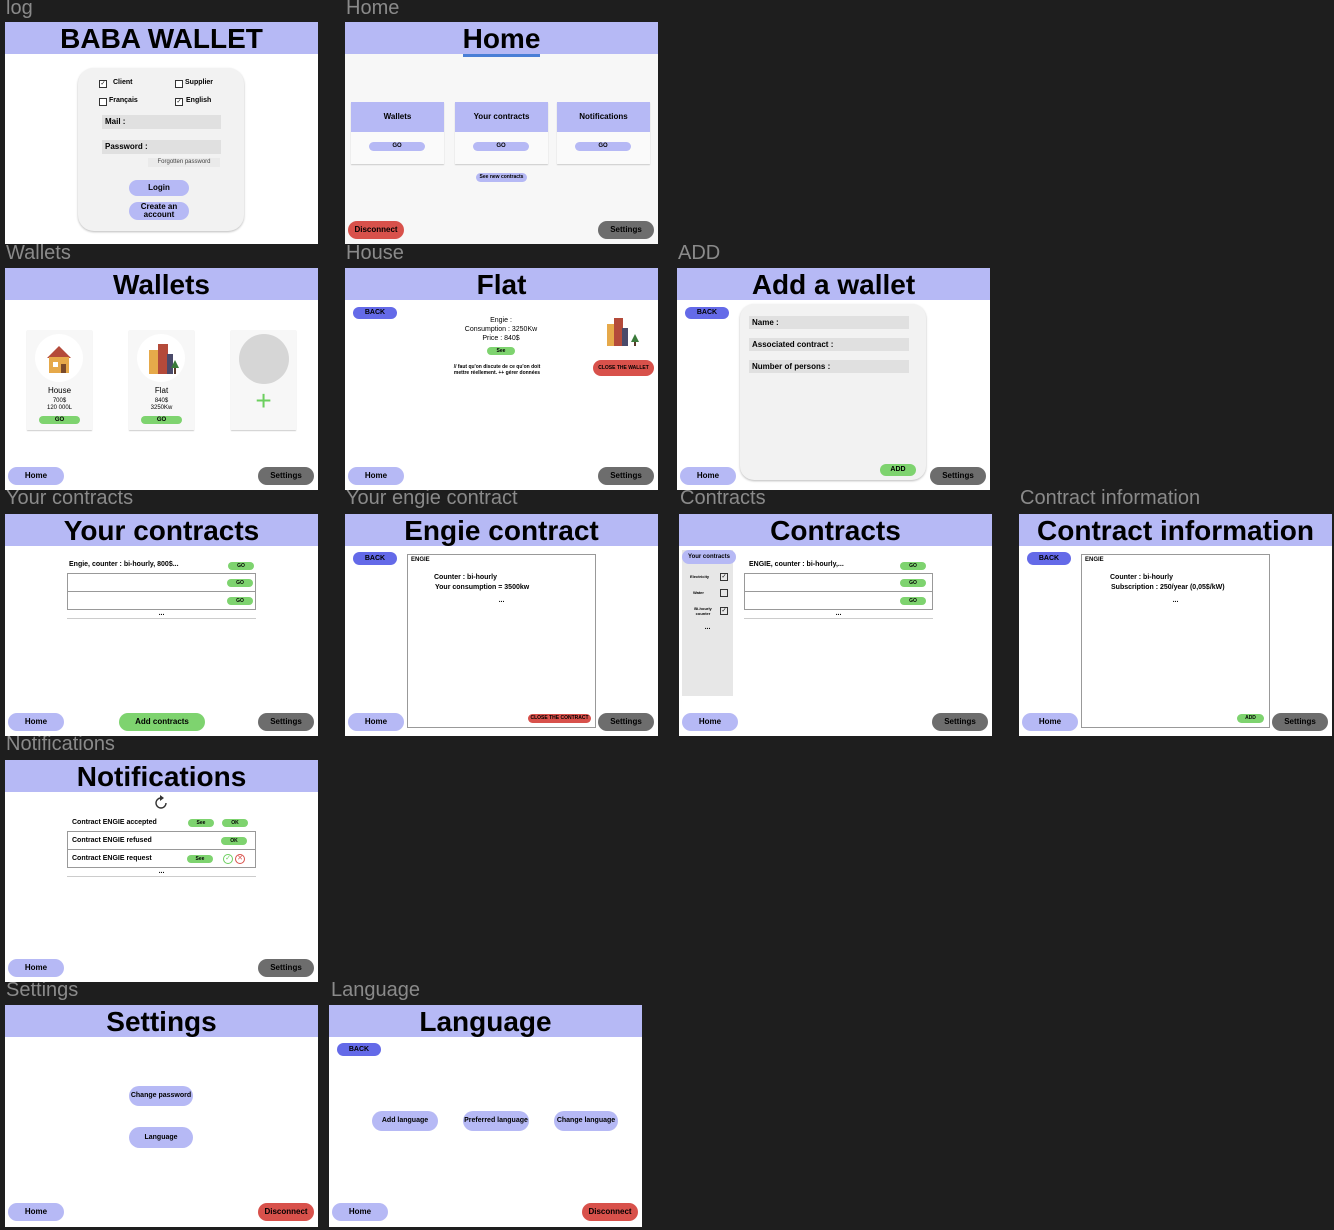 Image resolution: width=1334 pixels, height=1230 pixels. Describe the element at coordinates (501, 351) in the screenshot. I see `flat-see-button: See` at that location.